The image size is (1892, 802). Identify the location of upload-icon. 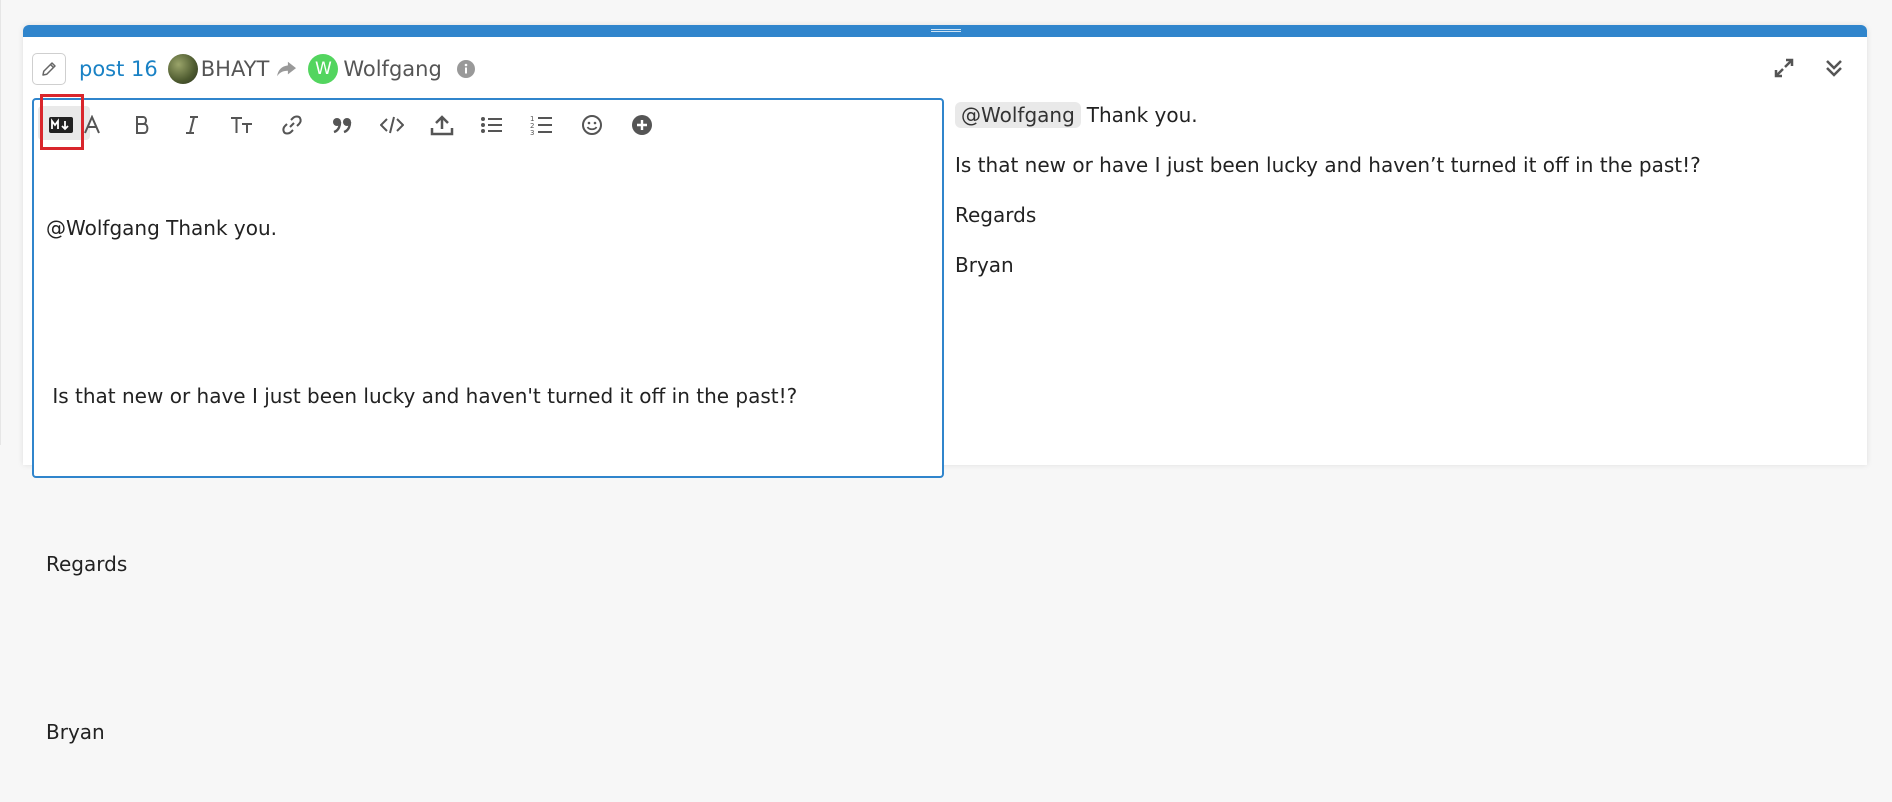
(442, 125).